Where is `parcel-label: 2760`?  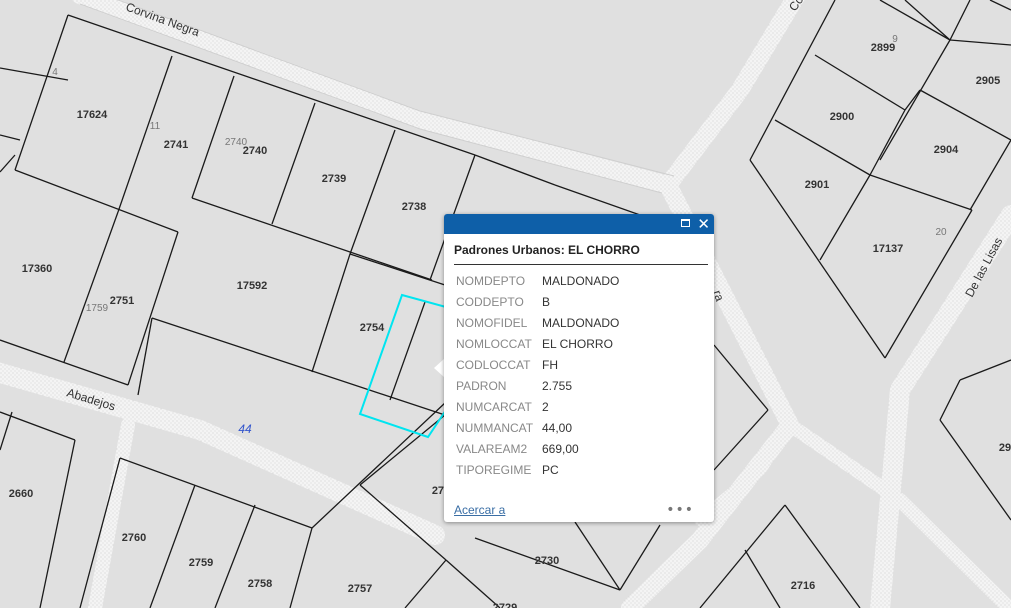 parcel-label: 2760 is located at coordinates (134, 538).